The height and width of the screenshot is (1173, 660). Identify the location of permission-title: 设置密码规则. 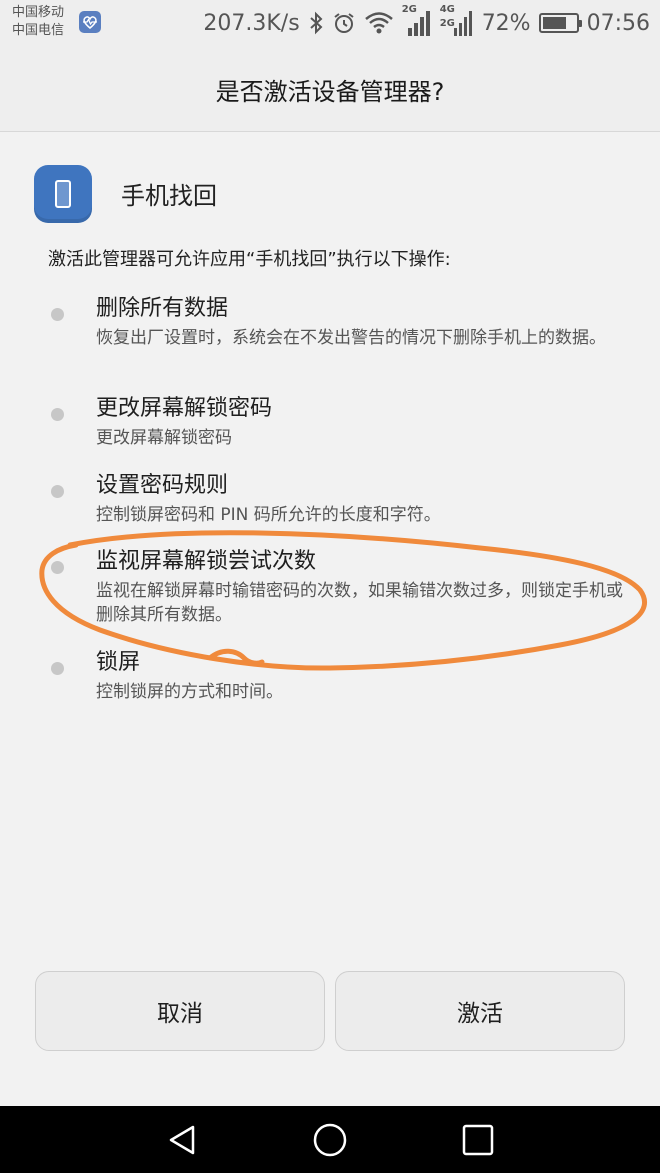
(162, 485).